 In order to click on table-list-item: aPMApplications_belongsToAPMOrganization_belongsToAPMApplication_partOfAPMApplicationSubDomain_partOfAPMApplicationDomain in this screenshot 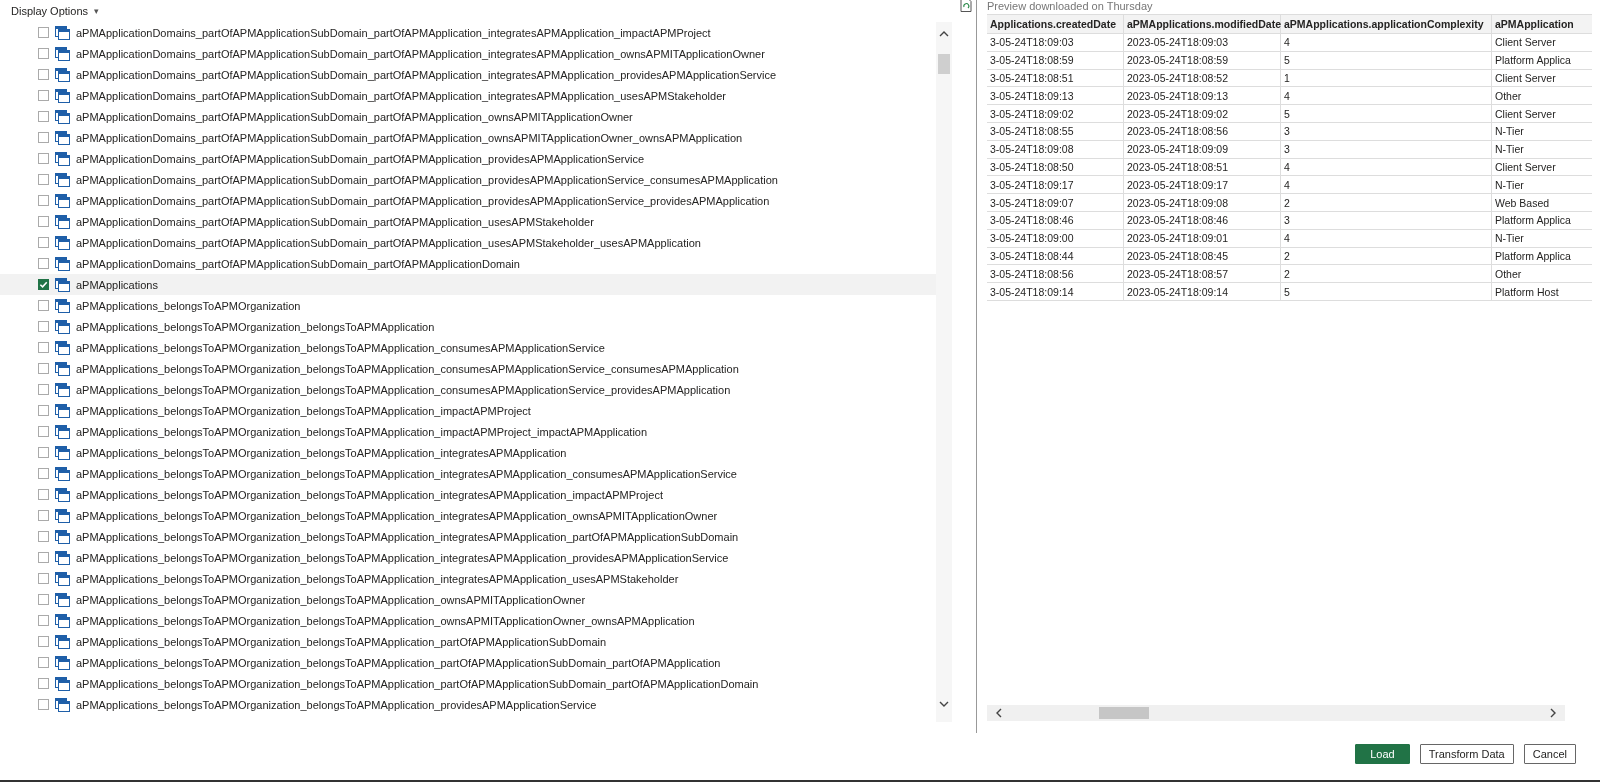, I will do `click(468, 683)`.